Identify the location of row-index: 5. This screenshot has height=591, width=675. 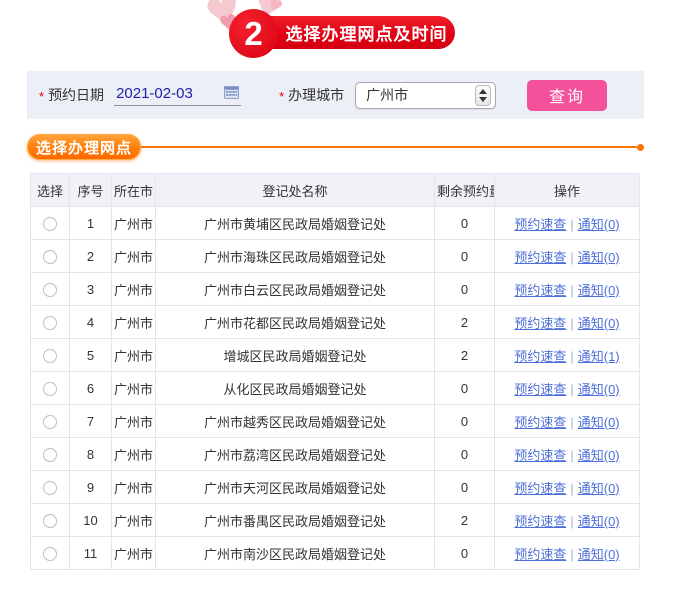
(90, 355).